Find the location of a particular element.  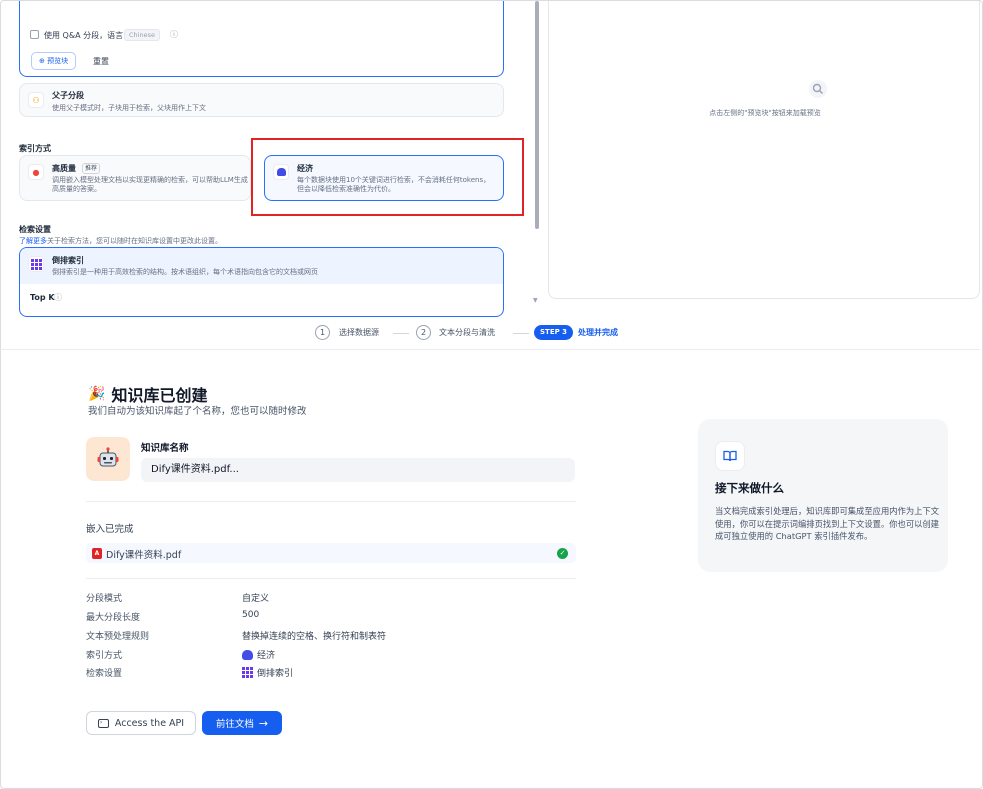

reset-button: 重置 is located at coordinates (101, 61).